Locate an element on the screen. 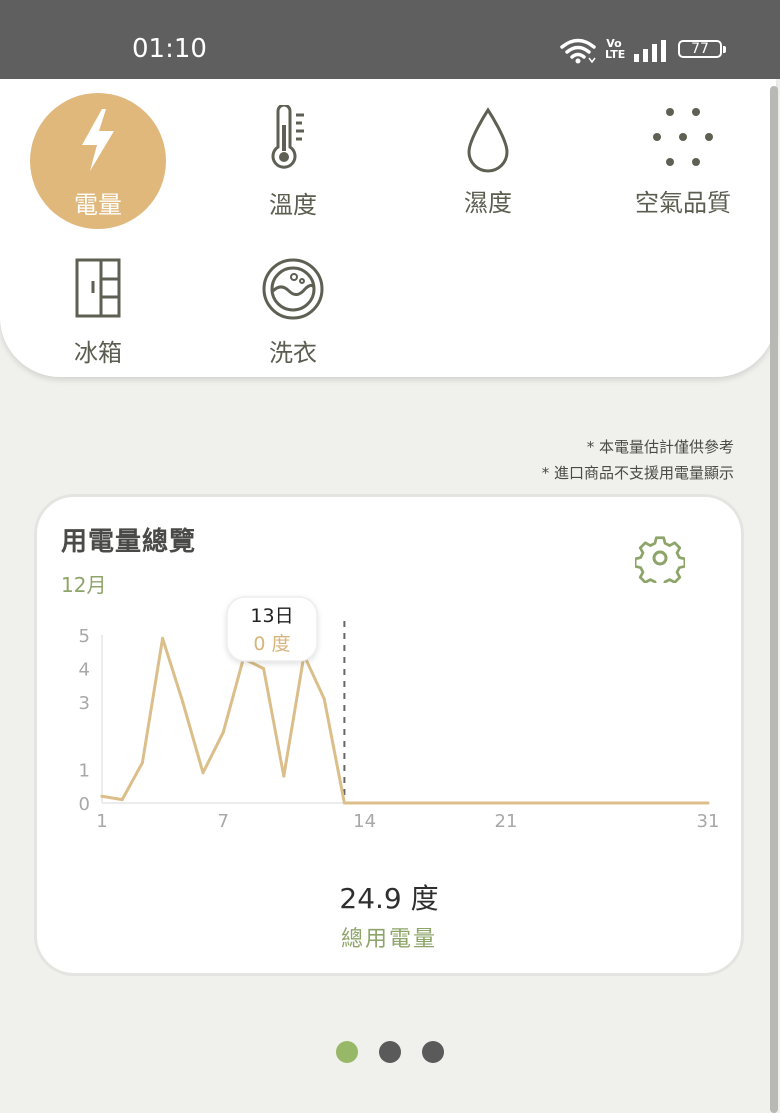  tooltip-day: 13日 is located at coordinates (271, 616).